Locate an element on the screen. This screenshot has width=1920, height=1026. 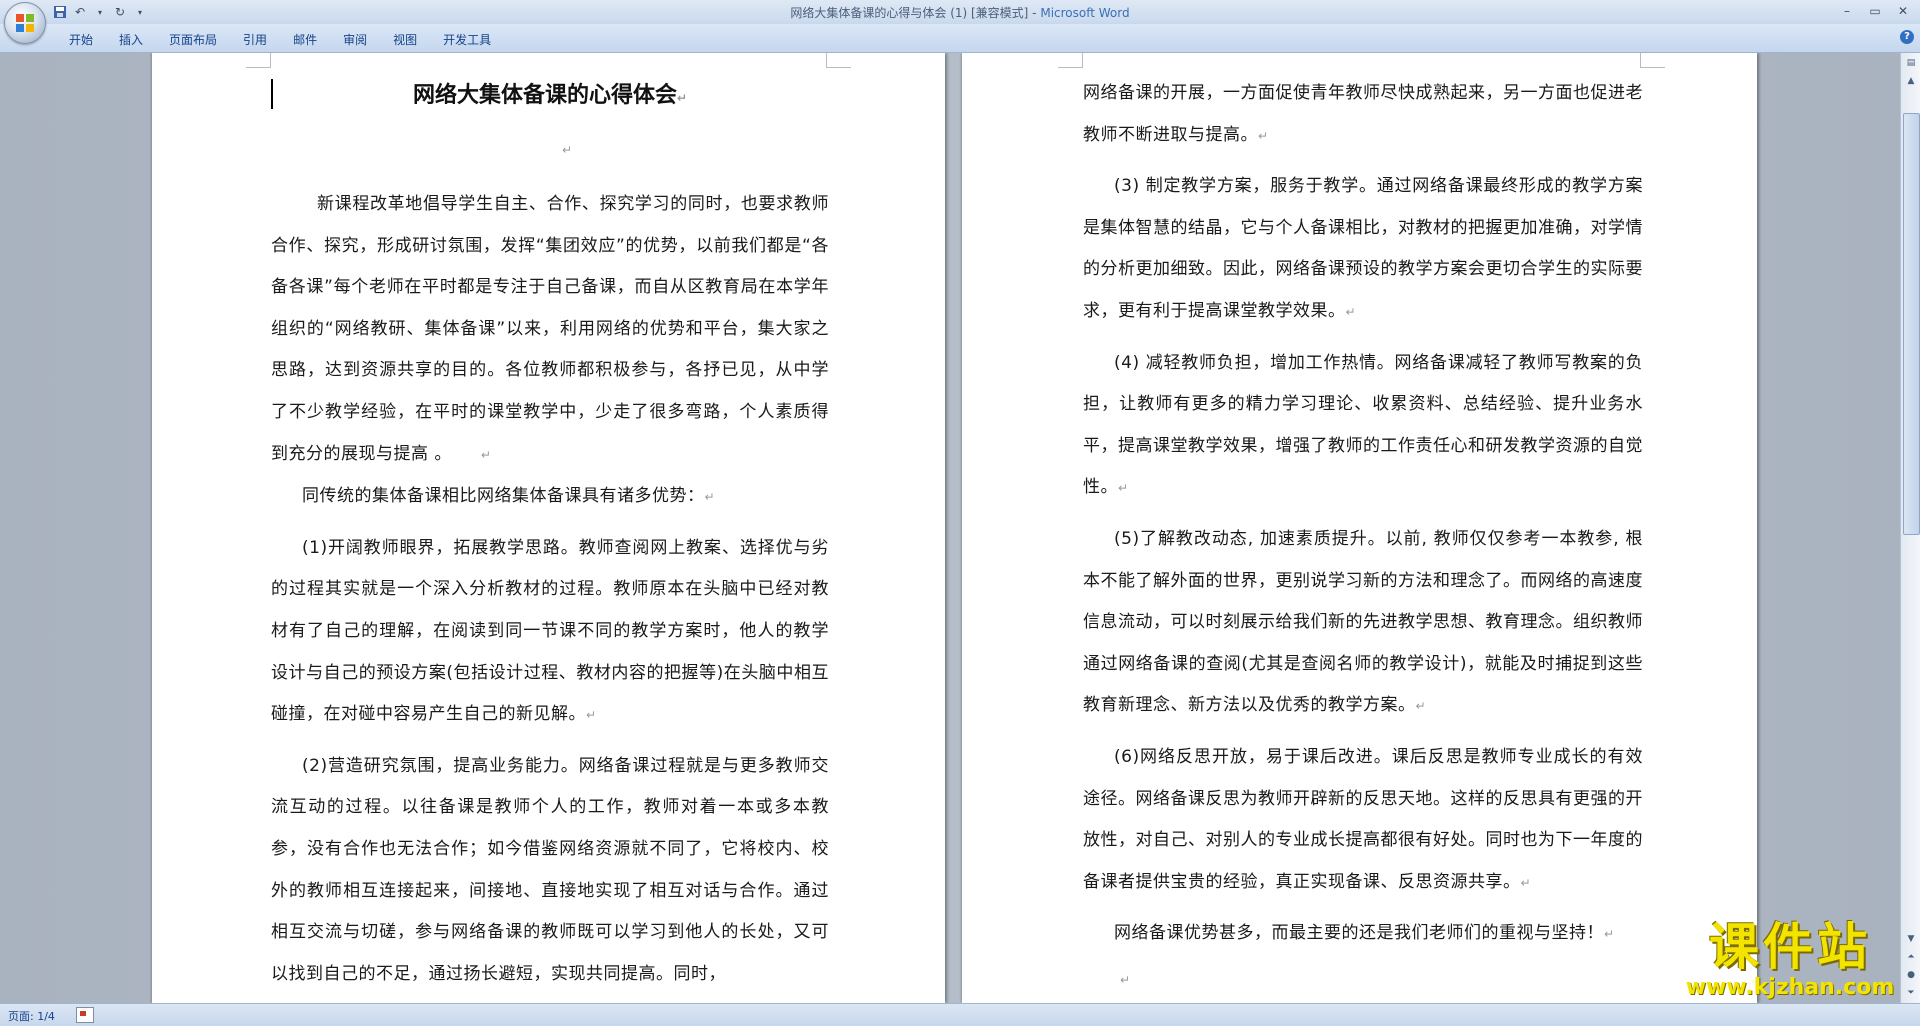
office-logo-icon is located at coordinates (25, 23).